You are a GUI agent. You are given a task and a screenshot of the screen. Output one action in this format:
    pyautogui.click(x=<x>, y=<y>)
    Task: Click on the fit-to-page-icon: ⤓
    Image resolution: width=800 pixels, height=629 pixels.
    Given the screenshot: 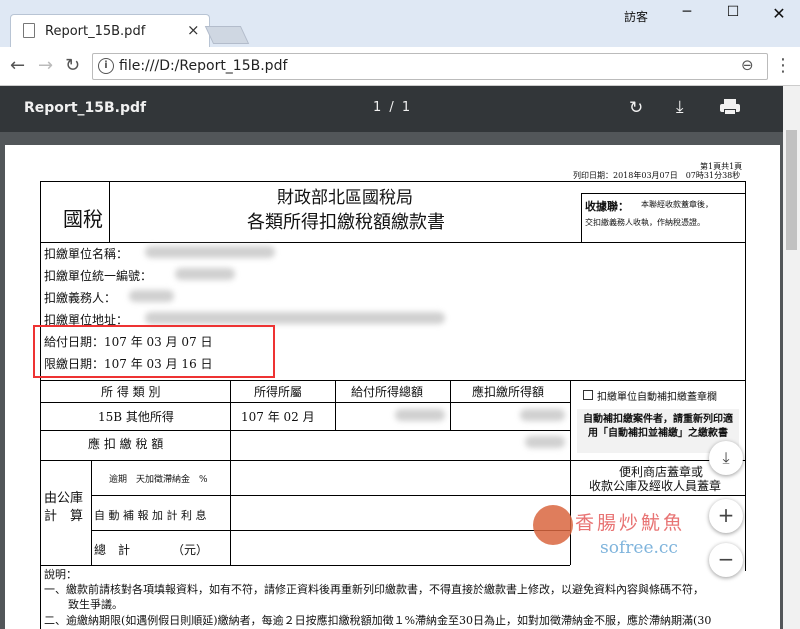 What is the action you would take?
    pyautogui.click(x=726, y=458)
    